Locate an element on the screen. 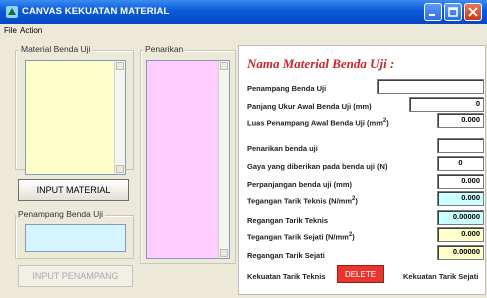  maximize-icon is located at coordinates (453, 12).